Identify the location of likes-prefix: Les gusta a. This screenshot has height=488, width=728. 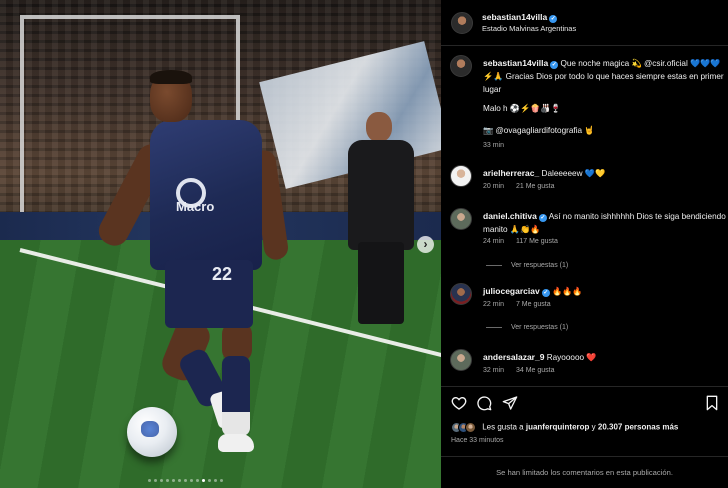
(503, 427).